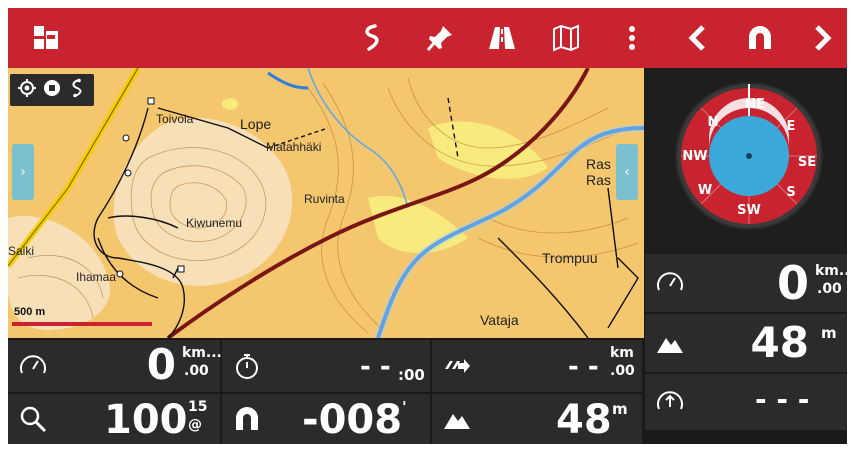  I want to click on altitude-tile: 48 m, so click(537, 419).